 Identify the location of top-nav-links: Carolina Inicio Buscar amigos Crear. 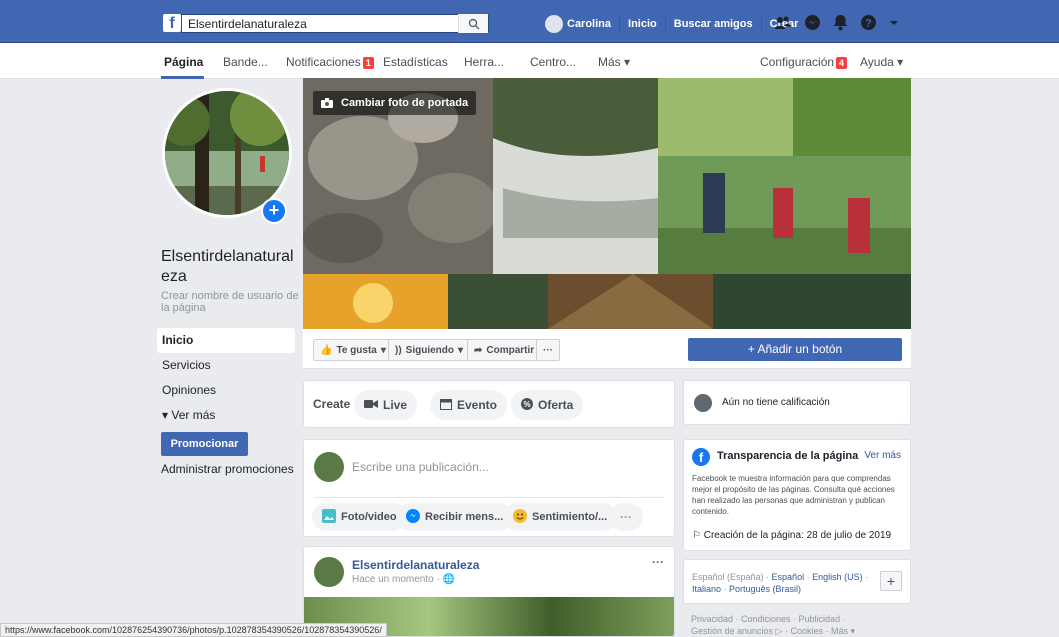
(671, 24).